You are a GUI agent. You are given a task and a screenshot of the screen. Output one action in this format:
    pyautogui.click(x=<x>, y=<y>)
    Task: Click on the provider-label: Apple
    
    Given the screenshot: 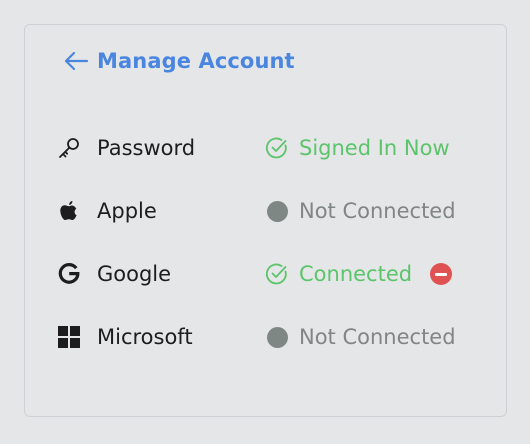 What is the action you would take?
    pyautogui.click(x=127, y=211)
    